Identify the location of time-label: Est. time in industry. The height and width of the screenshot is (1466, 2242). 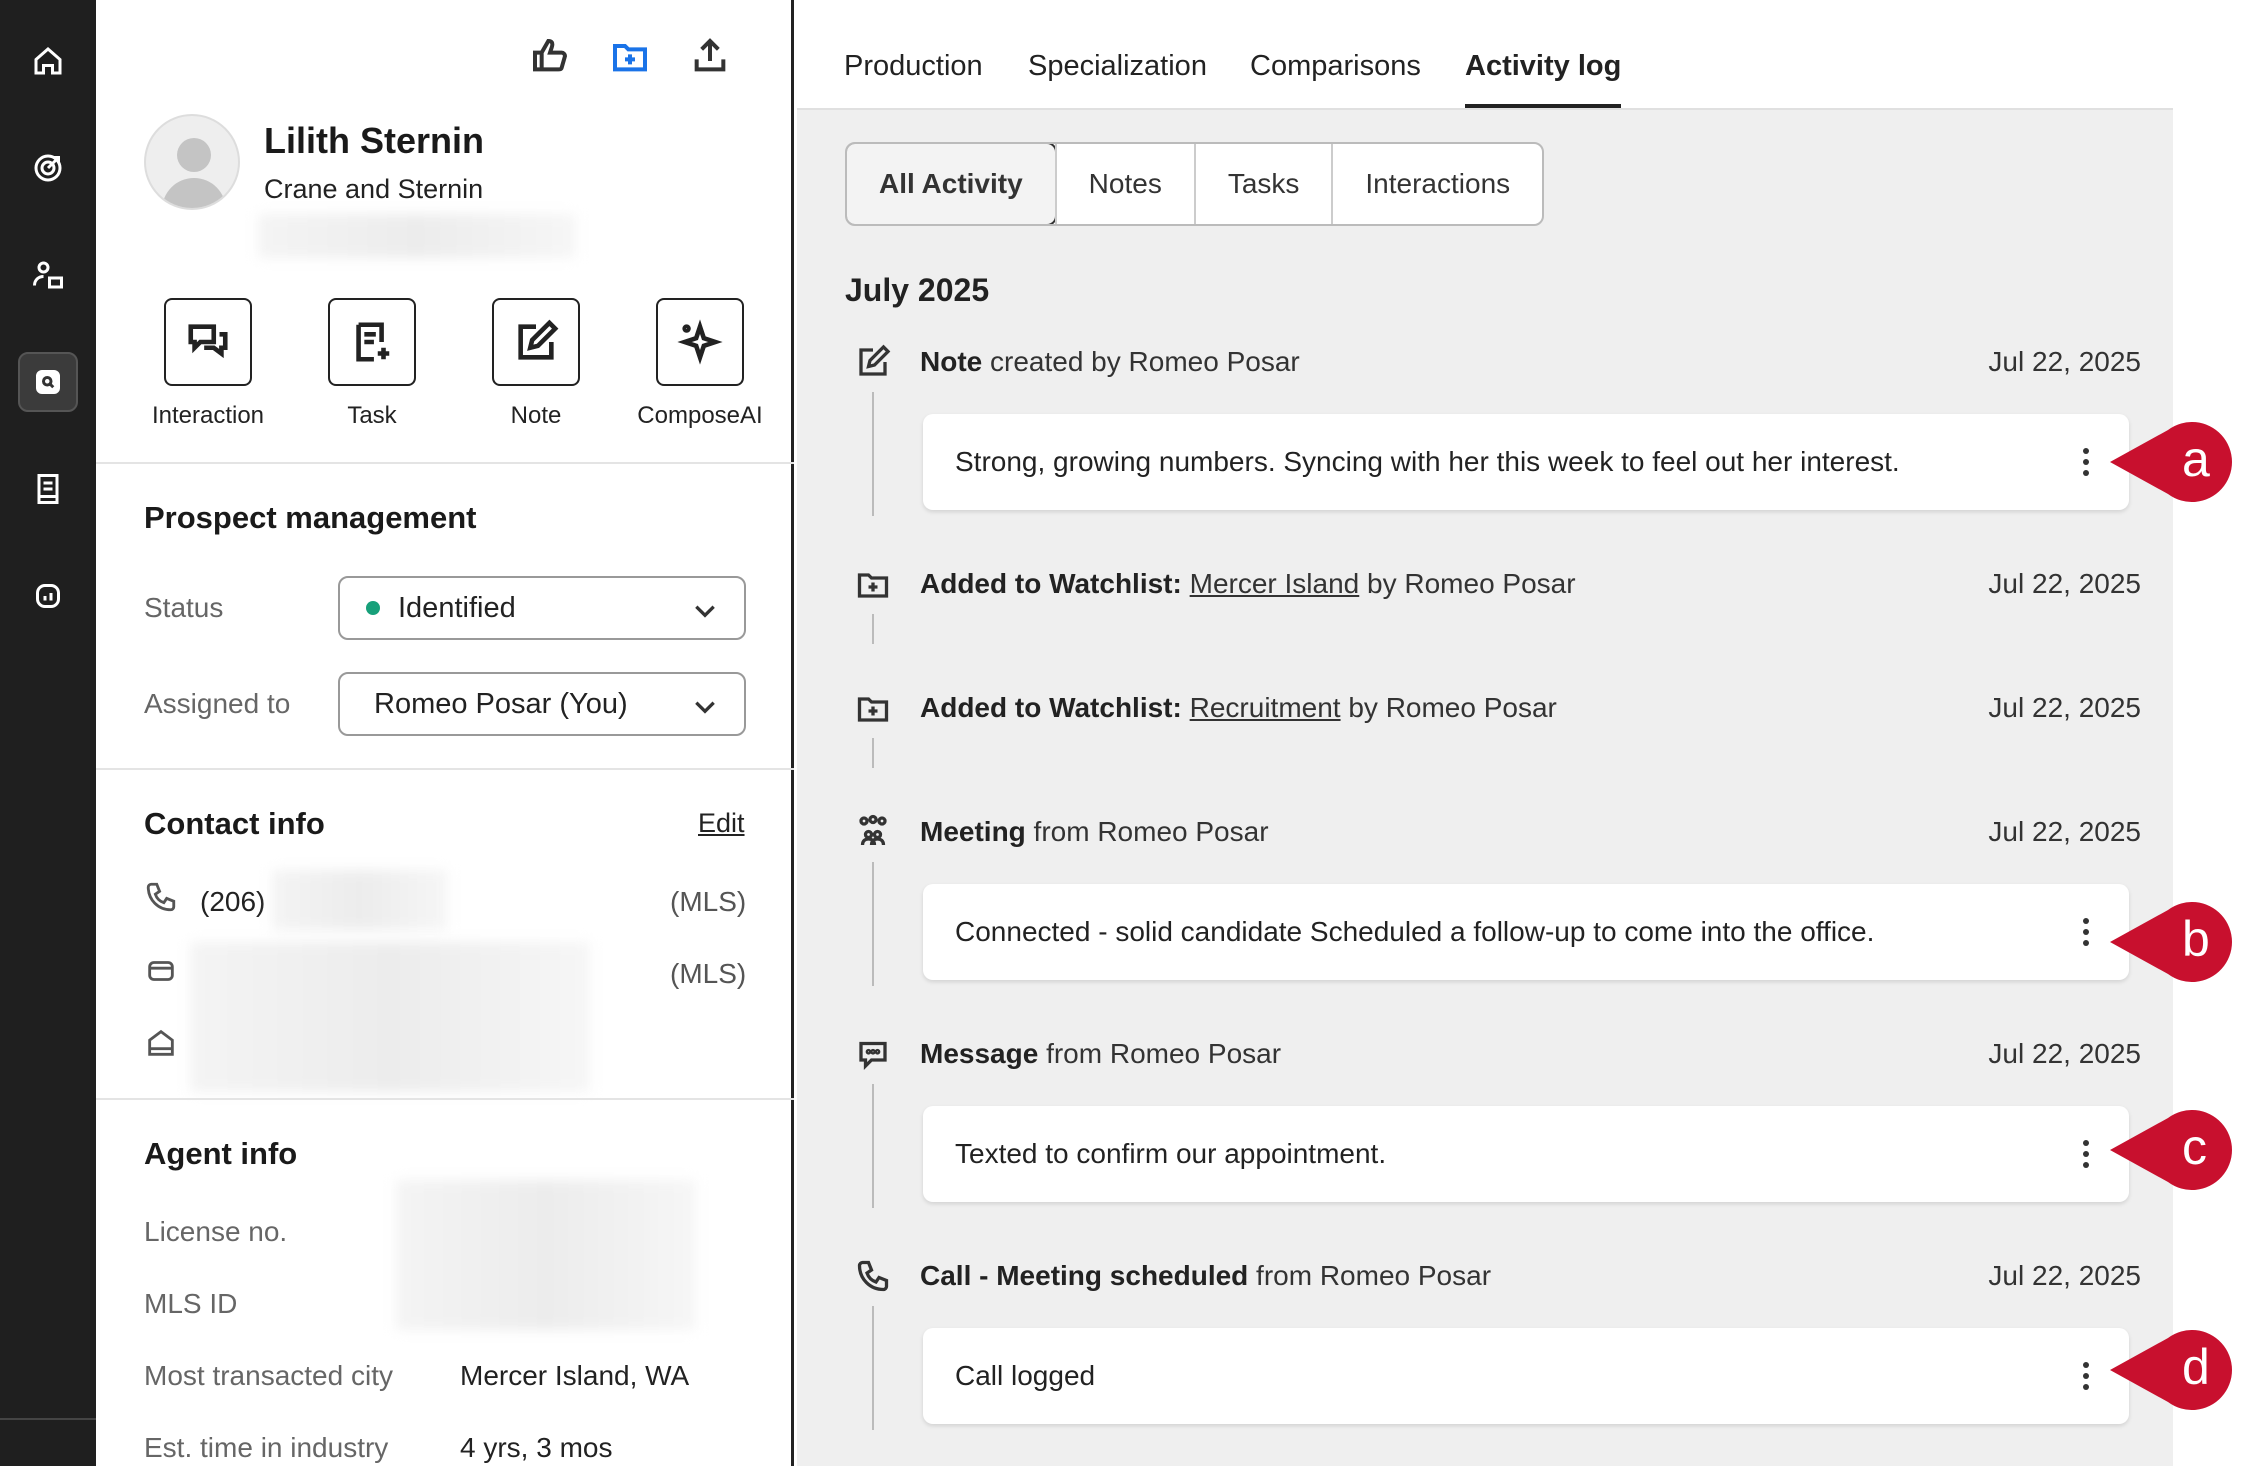
(266, 1447).